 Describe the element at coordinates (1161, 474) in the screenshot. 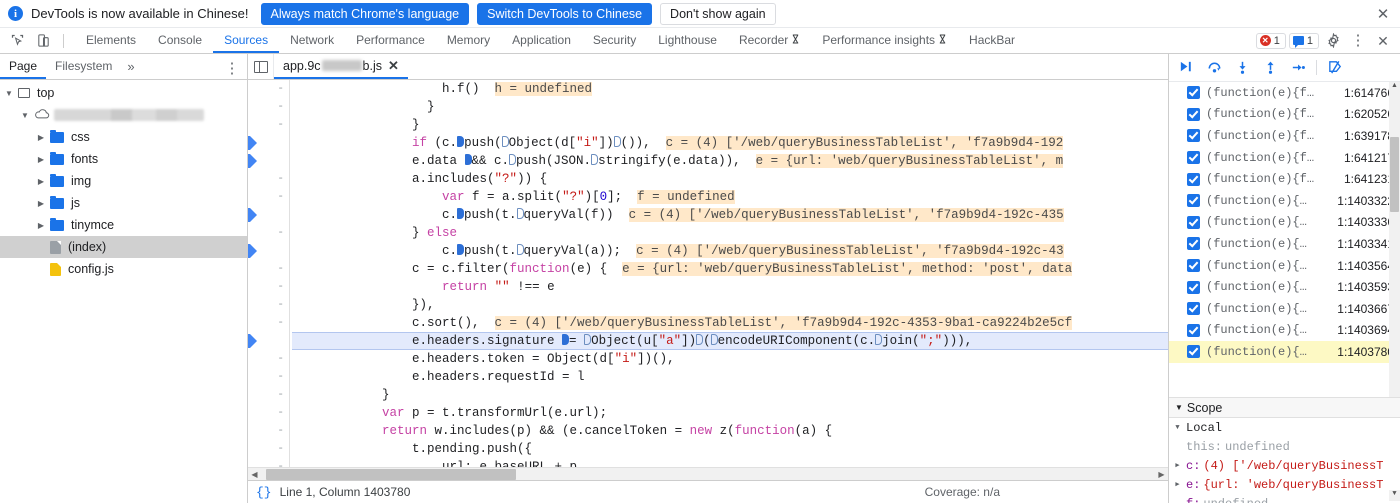

I see `scroll-right-icon: ▶` at that location.